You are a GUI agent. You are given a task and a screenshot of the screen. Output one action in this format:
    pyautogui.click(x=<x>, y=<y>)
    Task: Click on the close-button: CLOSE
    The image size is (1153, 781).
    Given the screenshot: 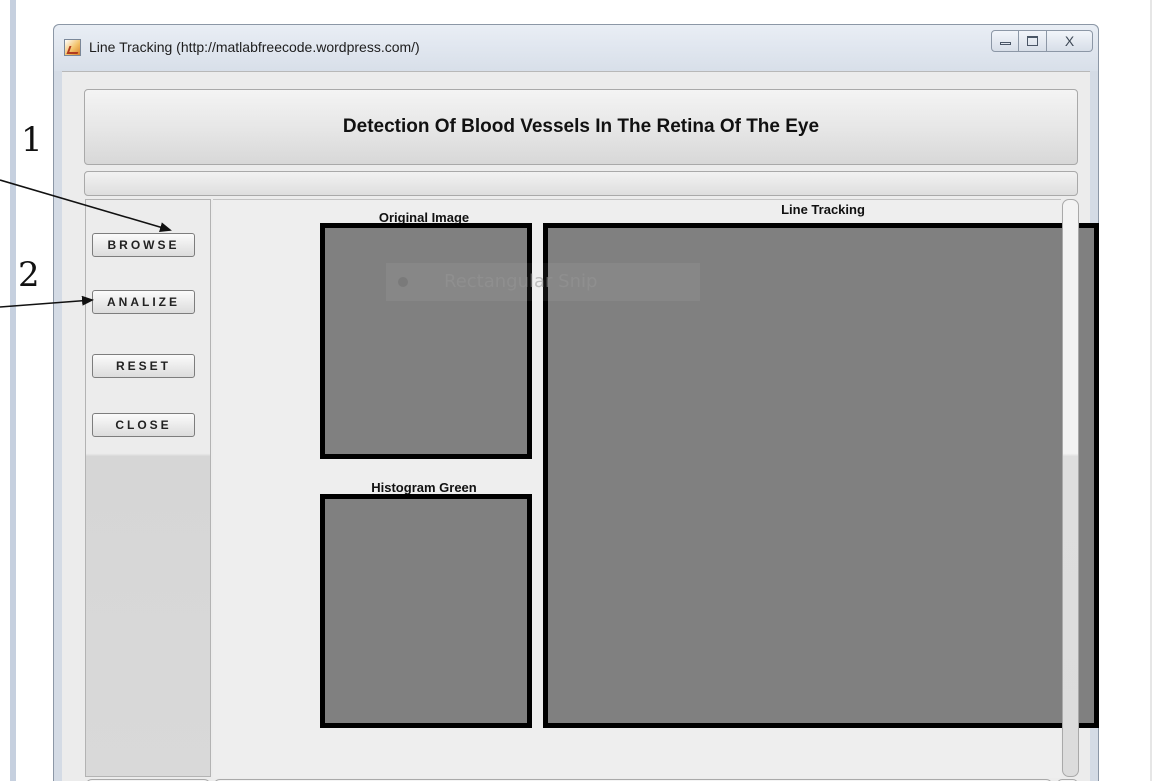 What is the action you would take?
    pyautogui.click(x=143, y=425)
    